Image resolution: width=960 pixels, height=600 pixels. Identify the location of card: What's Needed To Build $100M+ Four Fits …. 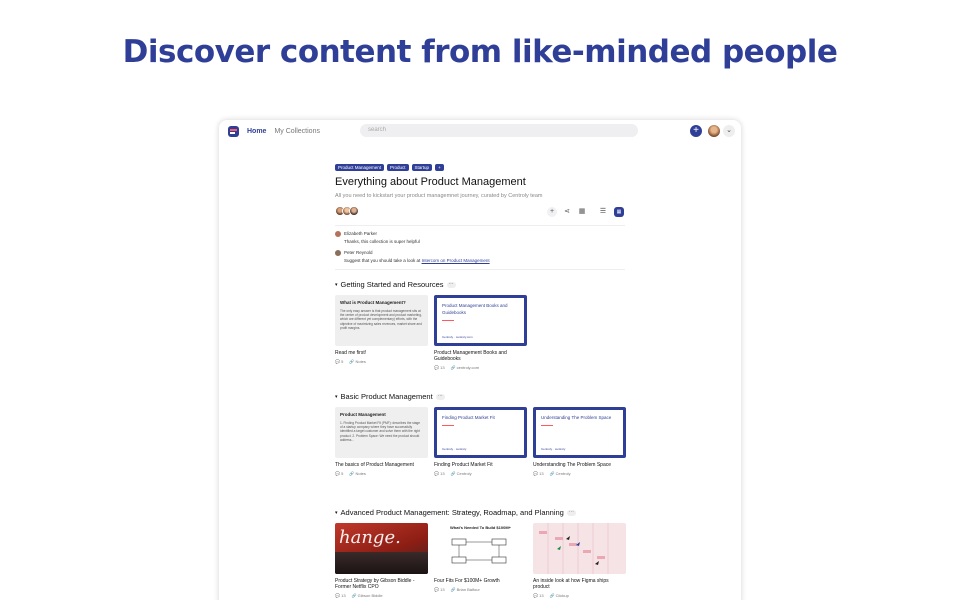
(480, 560).